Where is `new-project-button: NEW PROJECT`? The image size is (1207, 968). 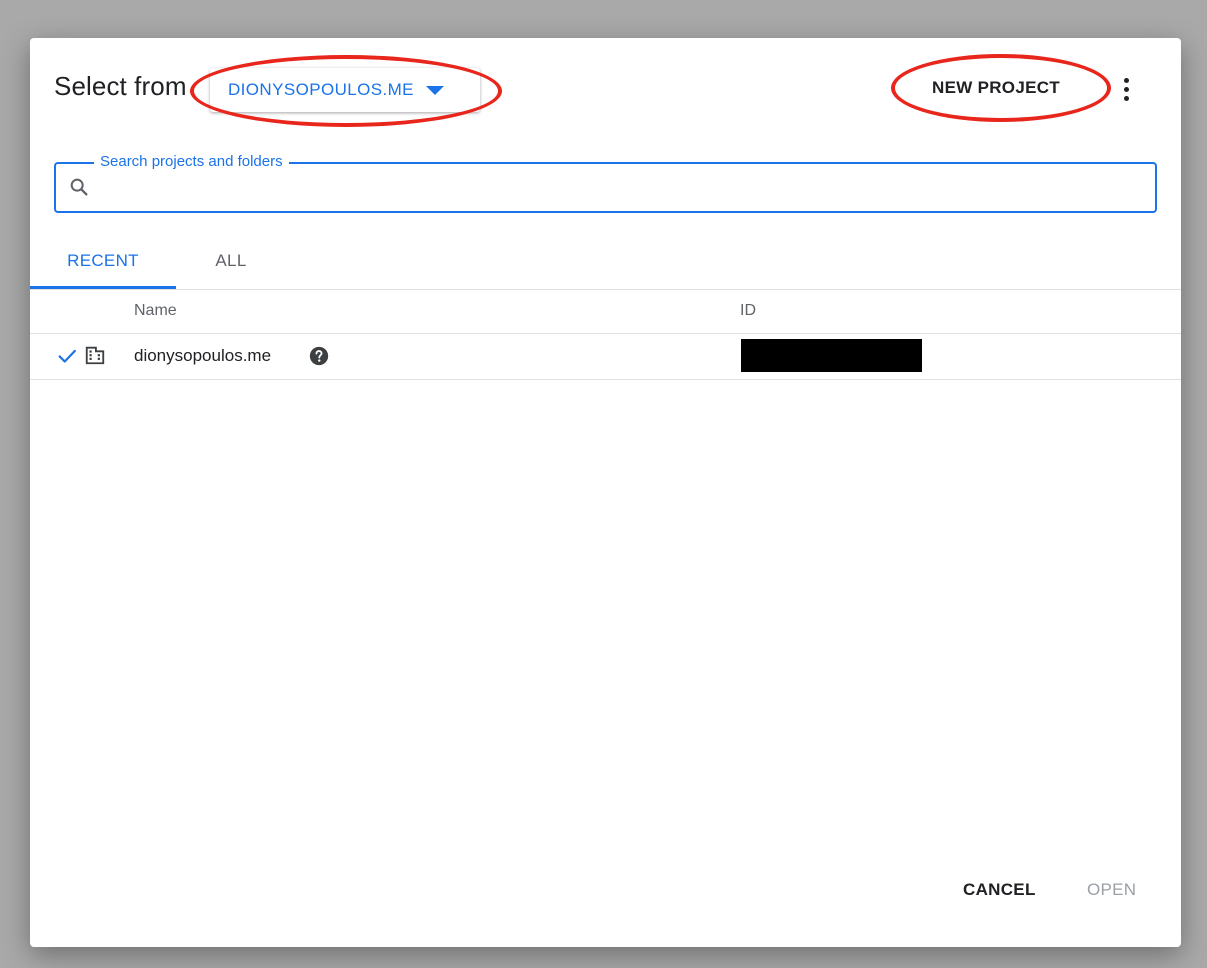
new-project-button: NEW PROJECT is located at coordinates (996, 88).